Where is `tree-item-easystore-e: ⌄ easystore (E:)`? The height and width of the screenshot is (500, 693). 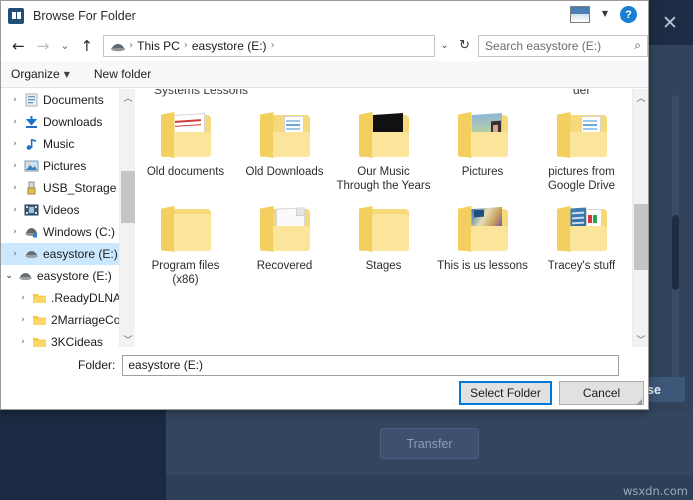 tree-item-easystore-e: ⌄ easystore (E:) is located at coordinates (60, 276).